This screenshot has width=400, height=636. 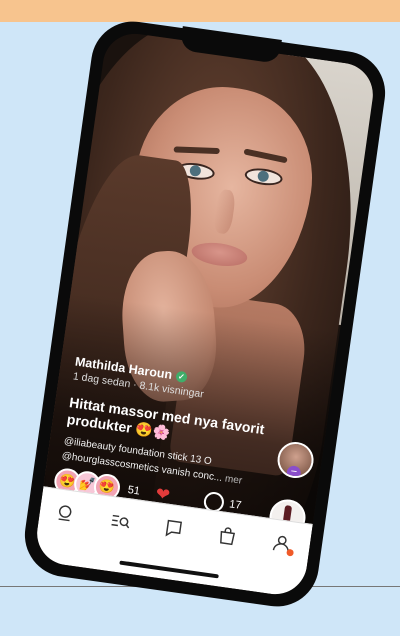 What do you see at coordinates (174, 528) in the screenshot?
I see `chat-icon` at bounding box center [174, 528].